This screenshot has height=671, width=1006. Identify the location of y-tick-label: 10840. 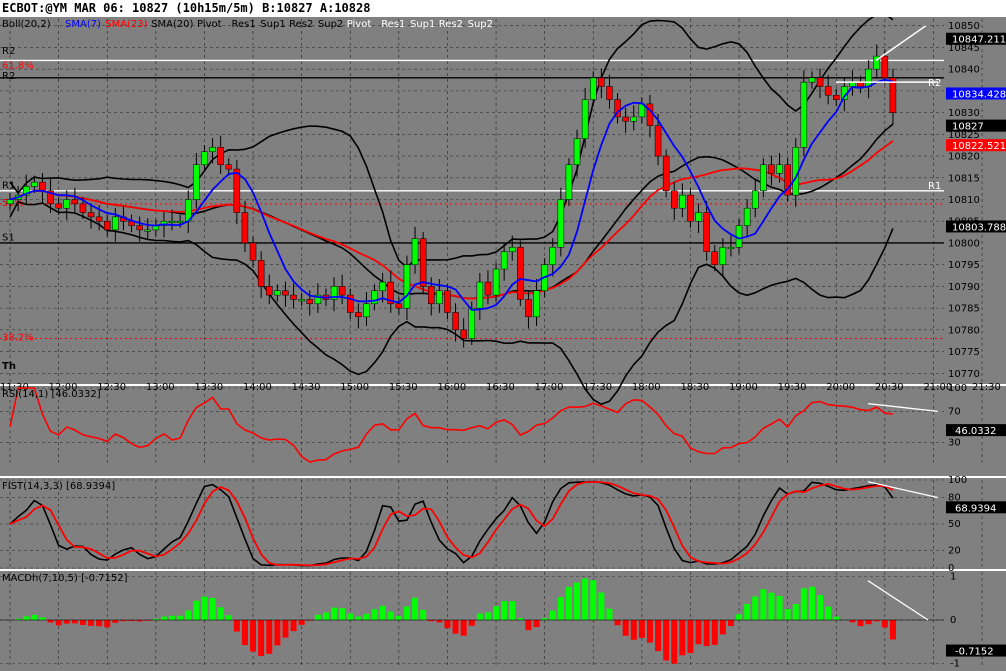
(964, 70).